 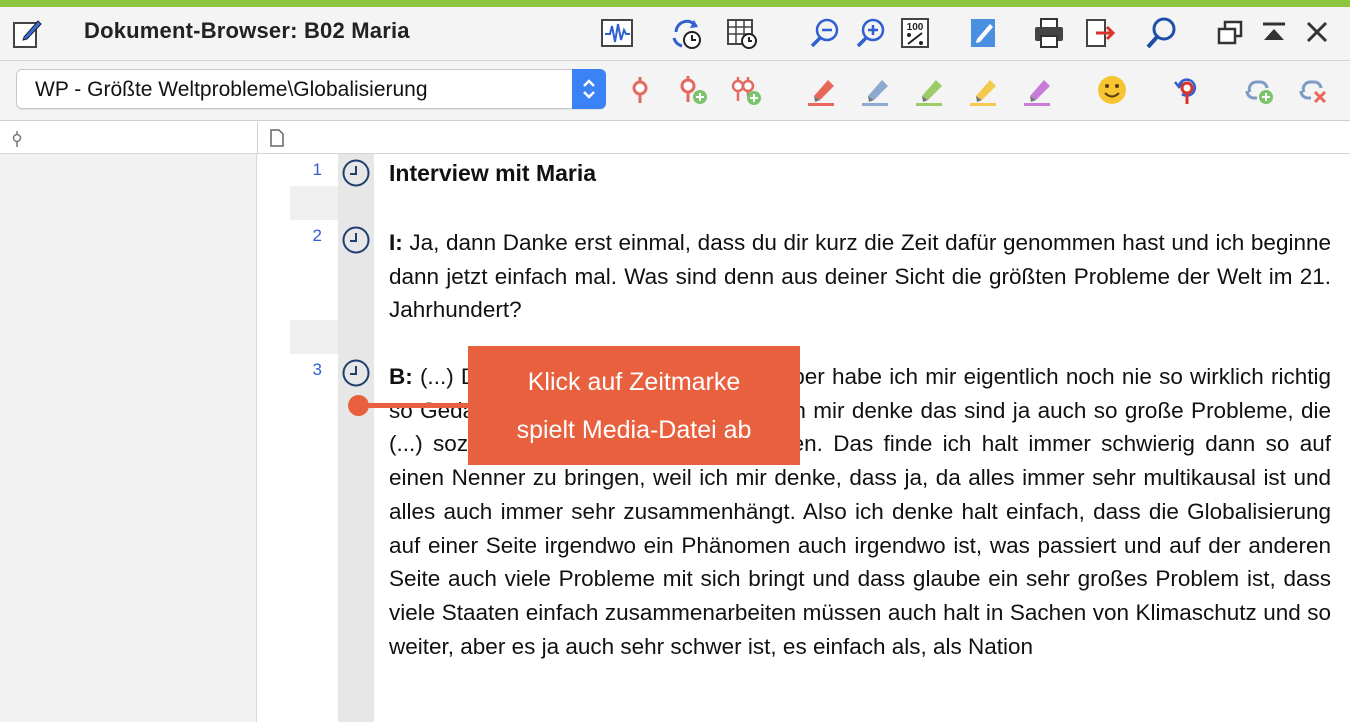 I want to click on title-bar: Dokument-Browser: B02 Maria 100, so click(x=675, y=34).